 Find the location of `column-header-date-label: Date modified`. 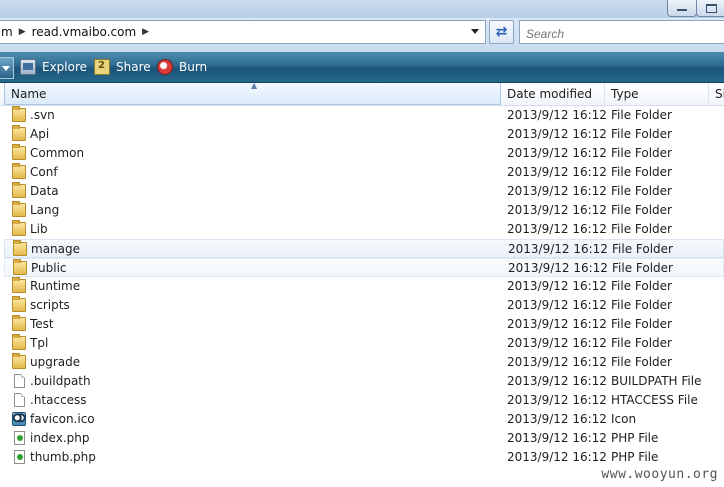

column-header-date-label: Date modified is located at coordinates (550, 94).